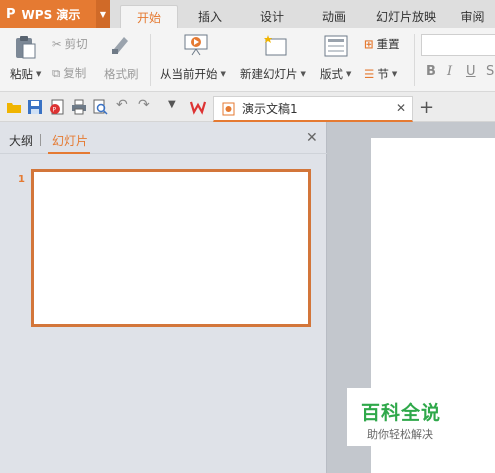 The width and height of the screenshot is (495, 473). I want to click on tab-outline: 大纲, so click(21, 140).